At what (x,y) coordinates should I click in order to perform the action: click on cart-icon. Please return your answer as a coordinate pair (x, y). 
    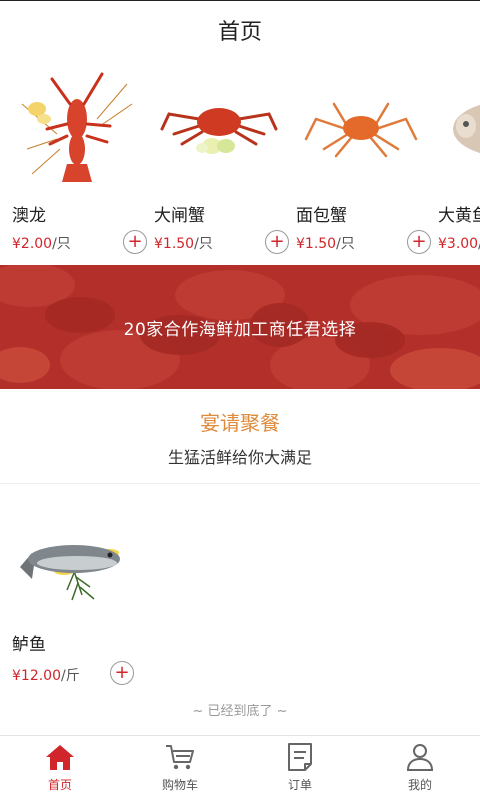
    Looking at the image, I should click on (180, 757).